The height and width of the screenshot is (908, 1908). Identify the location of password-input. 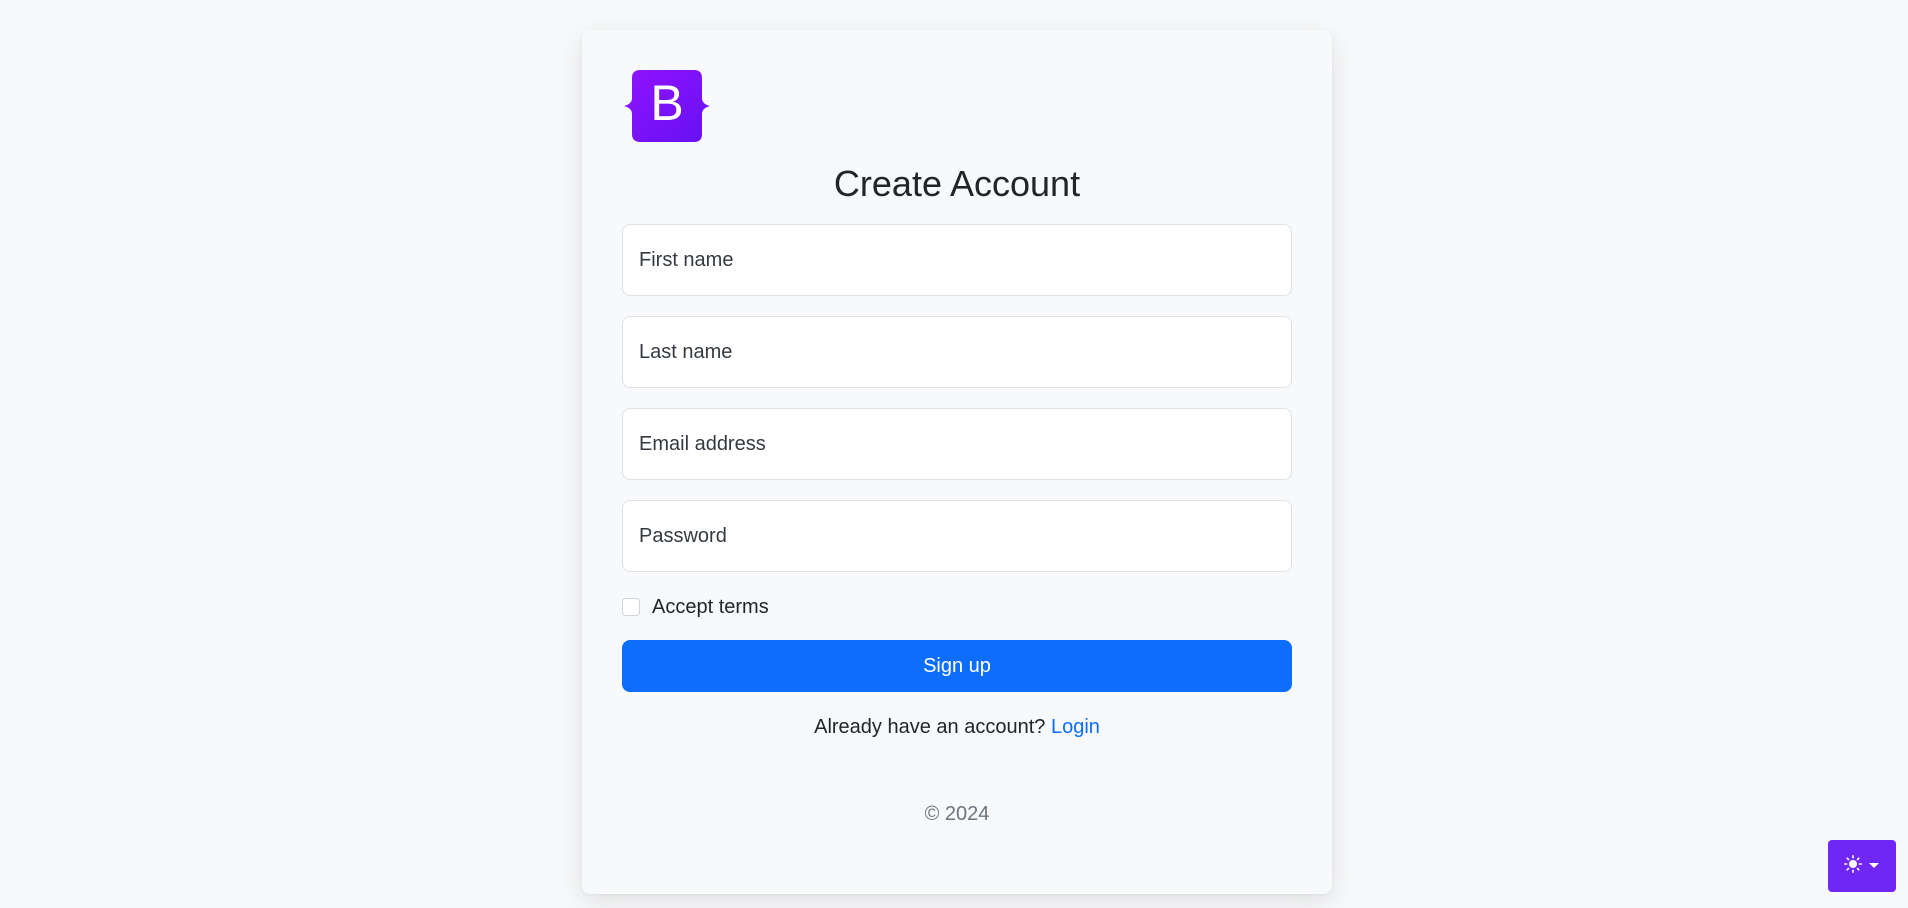
(957, 536).